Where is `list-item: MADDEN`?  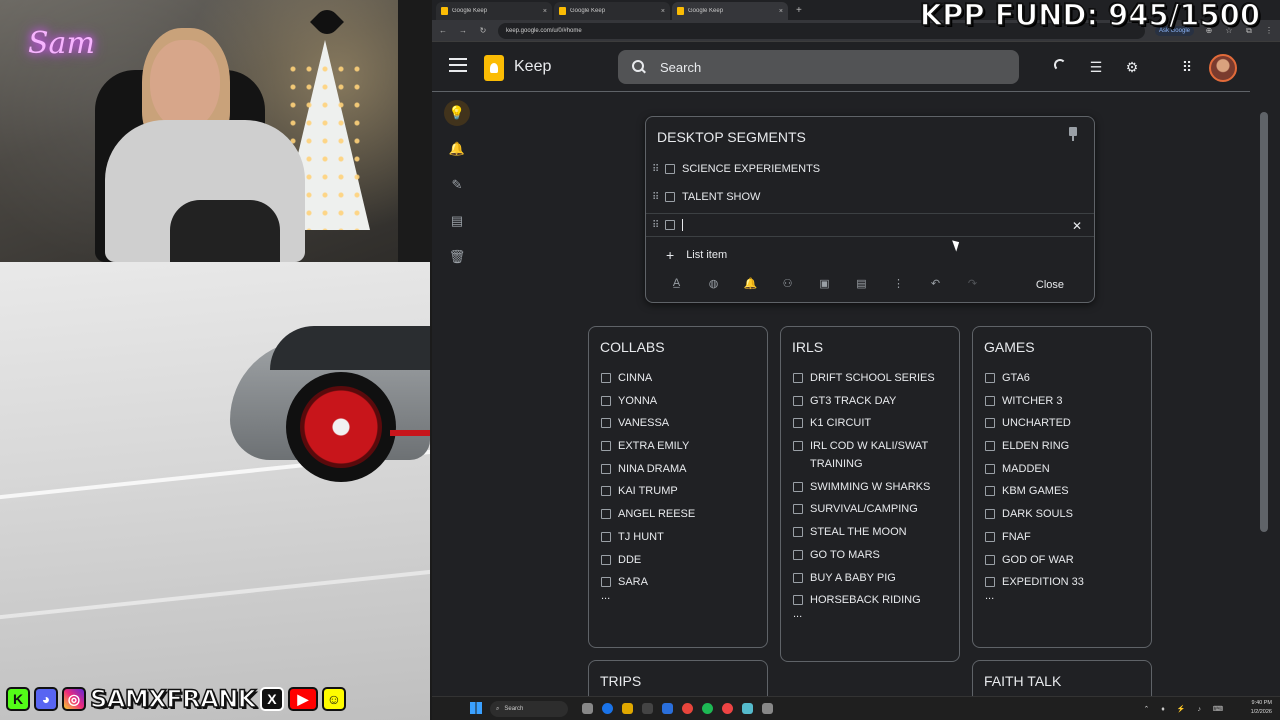 list-item: MADDEN is located at coordinates (1065, 469).